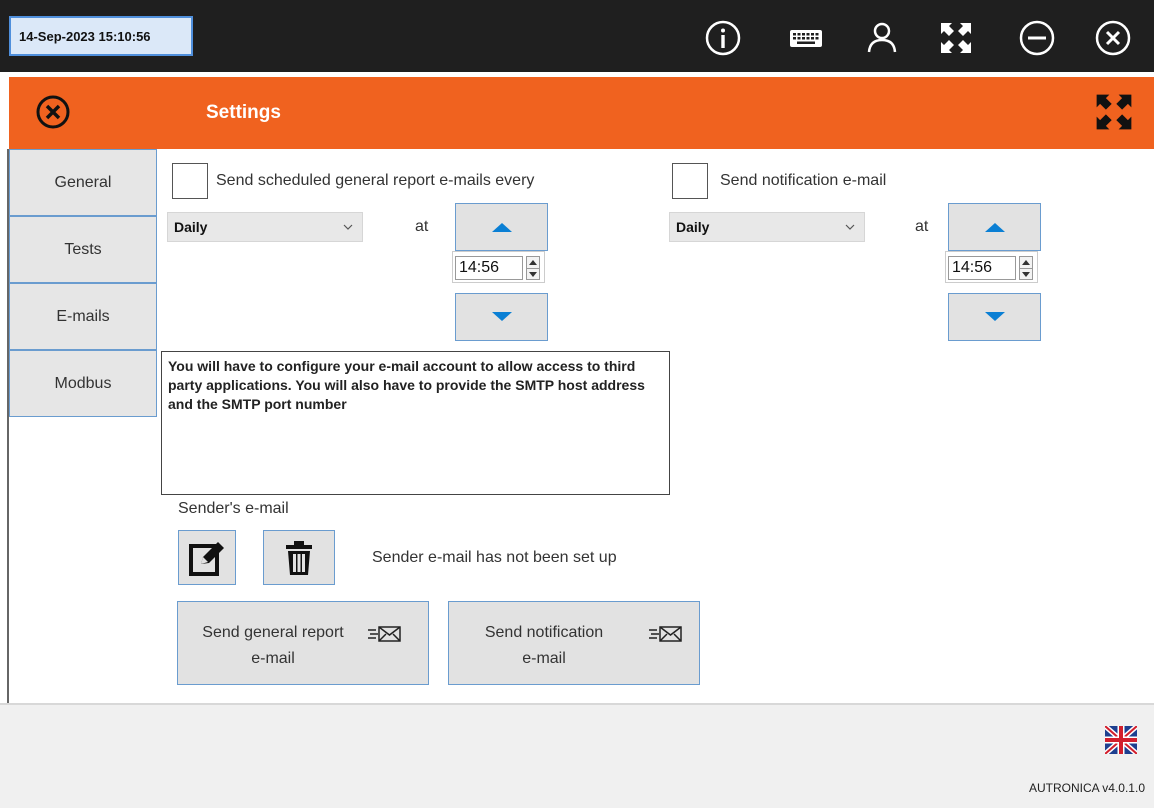 This screenshot has width=1154, height=808. What do you see at coordinates (982, 268) in the screenshot?
I see `notification-time-input: 14:56` at bounding box center [982, 268].